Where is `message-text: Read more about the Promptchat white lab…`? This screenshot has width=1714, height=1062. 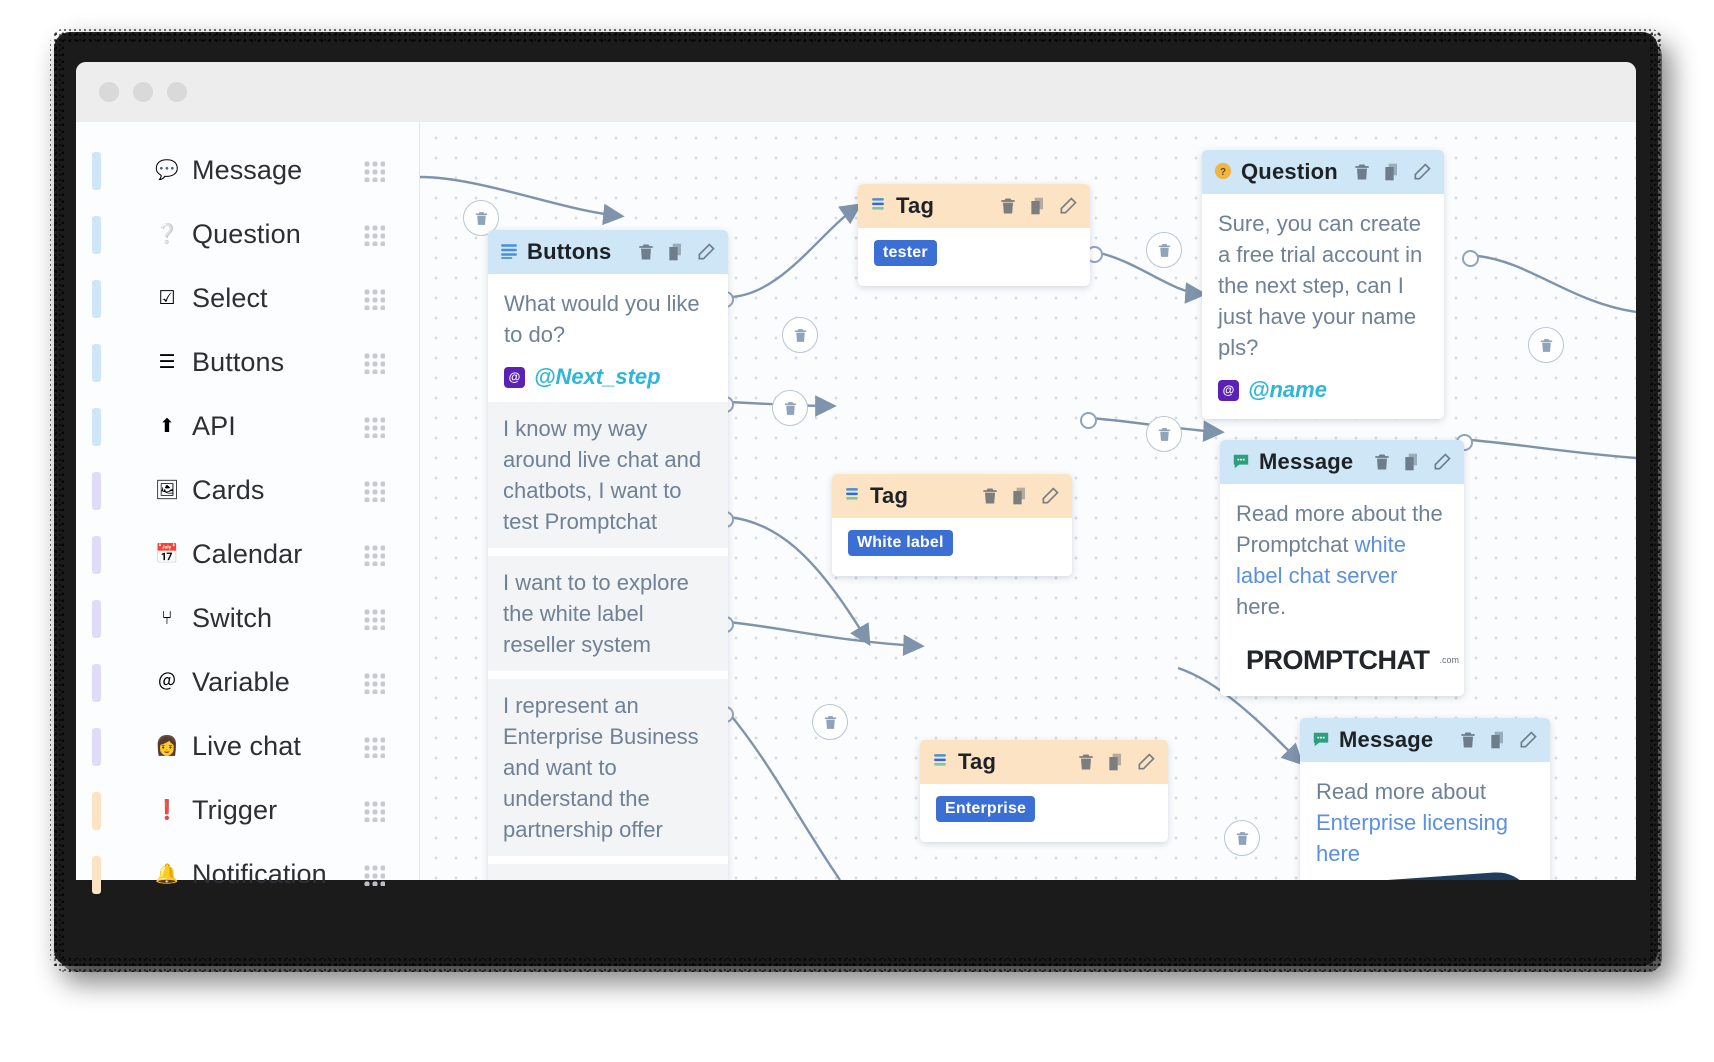
message-text: Read more about the Promptchat white lab… is located at coordinates (1342, 560).